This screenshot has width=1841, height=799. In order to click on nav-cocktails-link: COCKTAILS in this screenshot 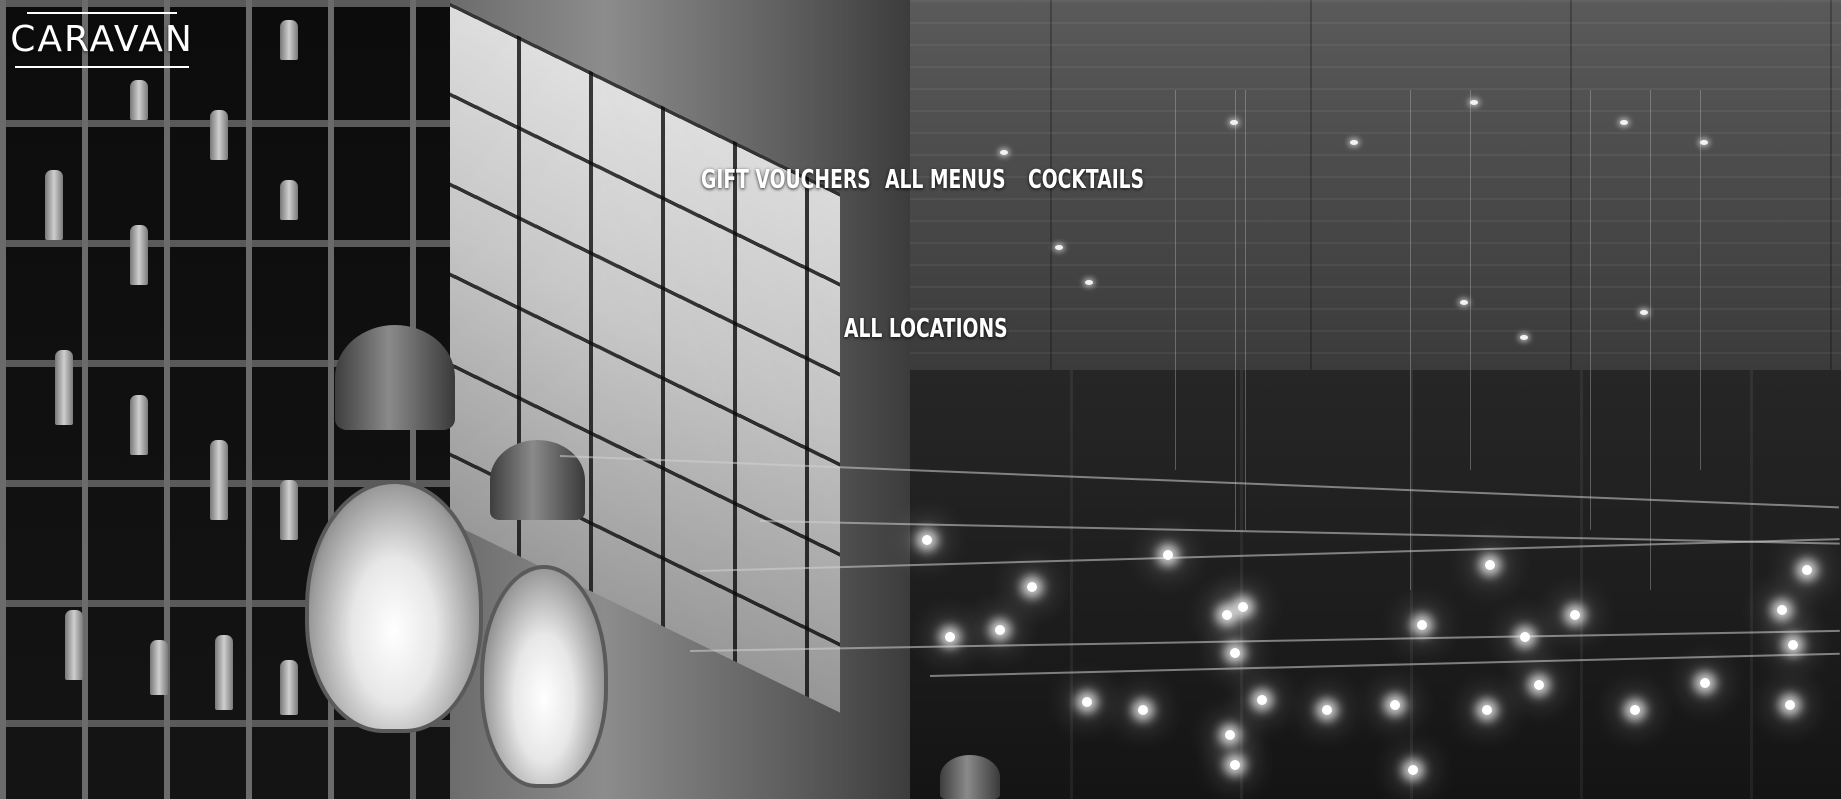, I will do `click(1086, 180)`.